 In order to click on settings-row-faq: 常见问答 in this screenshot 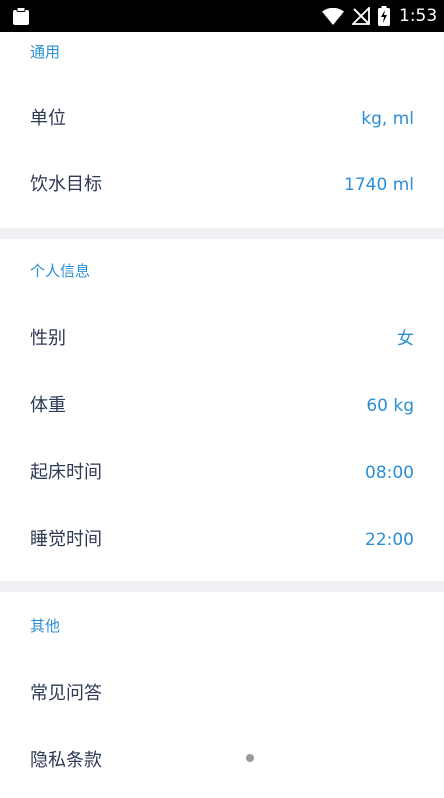, I will do `click(222, 694)`.